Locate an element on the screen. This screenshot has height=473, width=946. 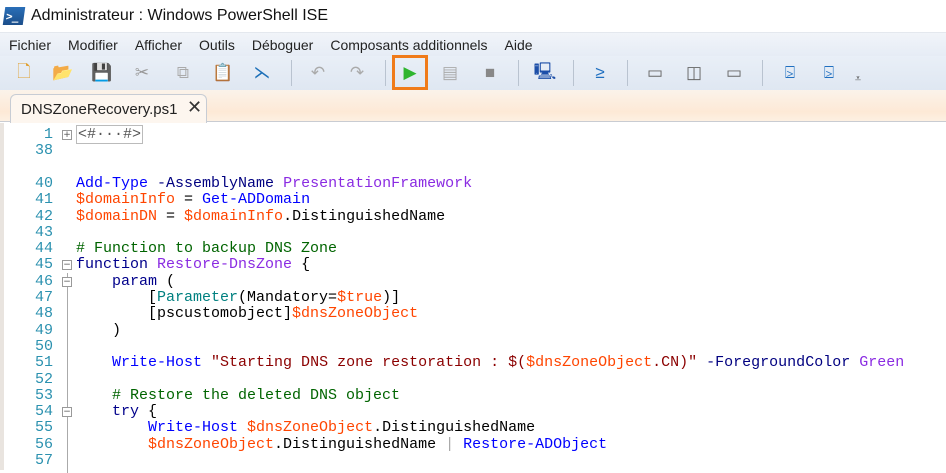
token-var: $domainDN is located at coordinates (117, 216).